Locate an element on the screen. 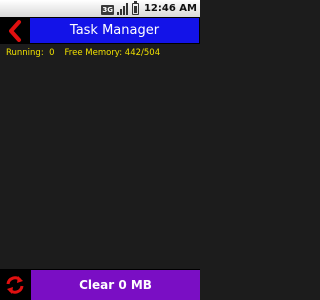  refresh-icon is located at coordinates (15, 284).